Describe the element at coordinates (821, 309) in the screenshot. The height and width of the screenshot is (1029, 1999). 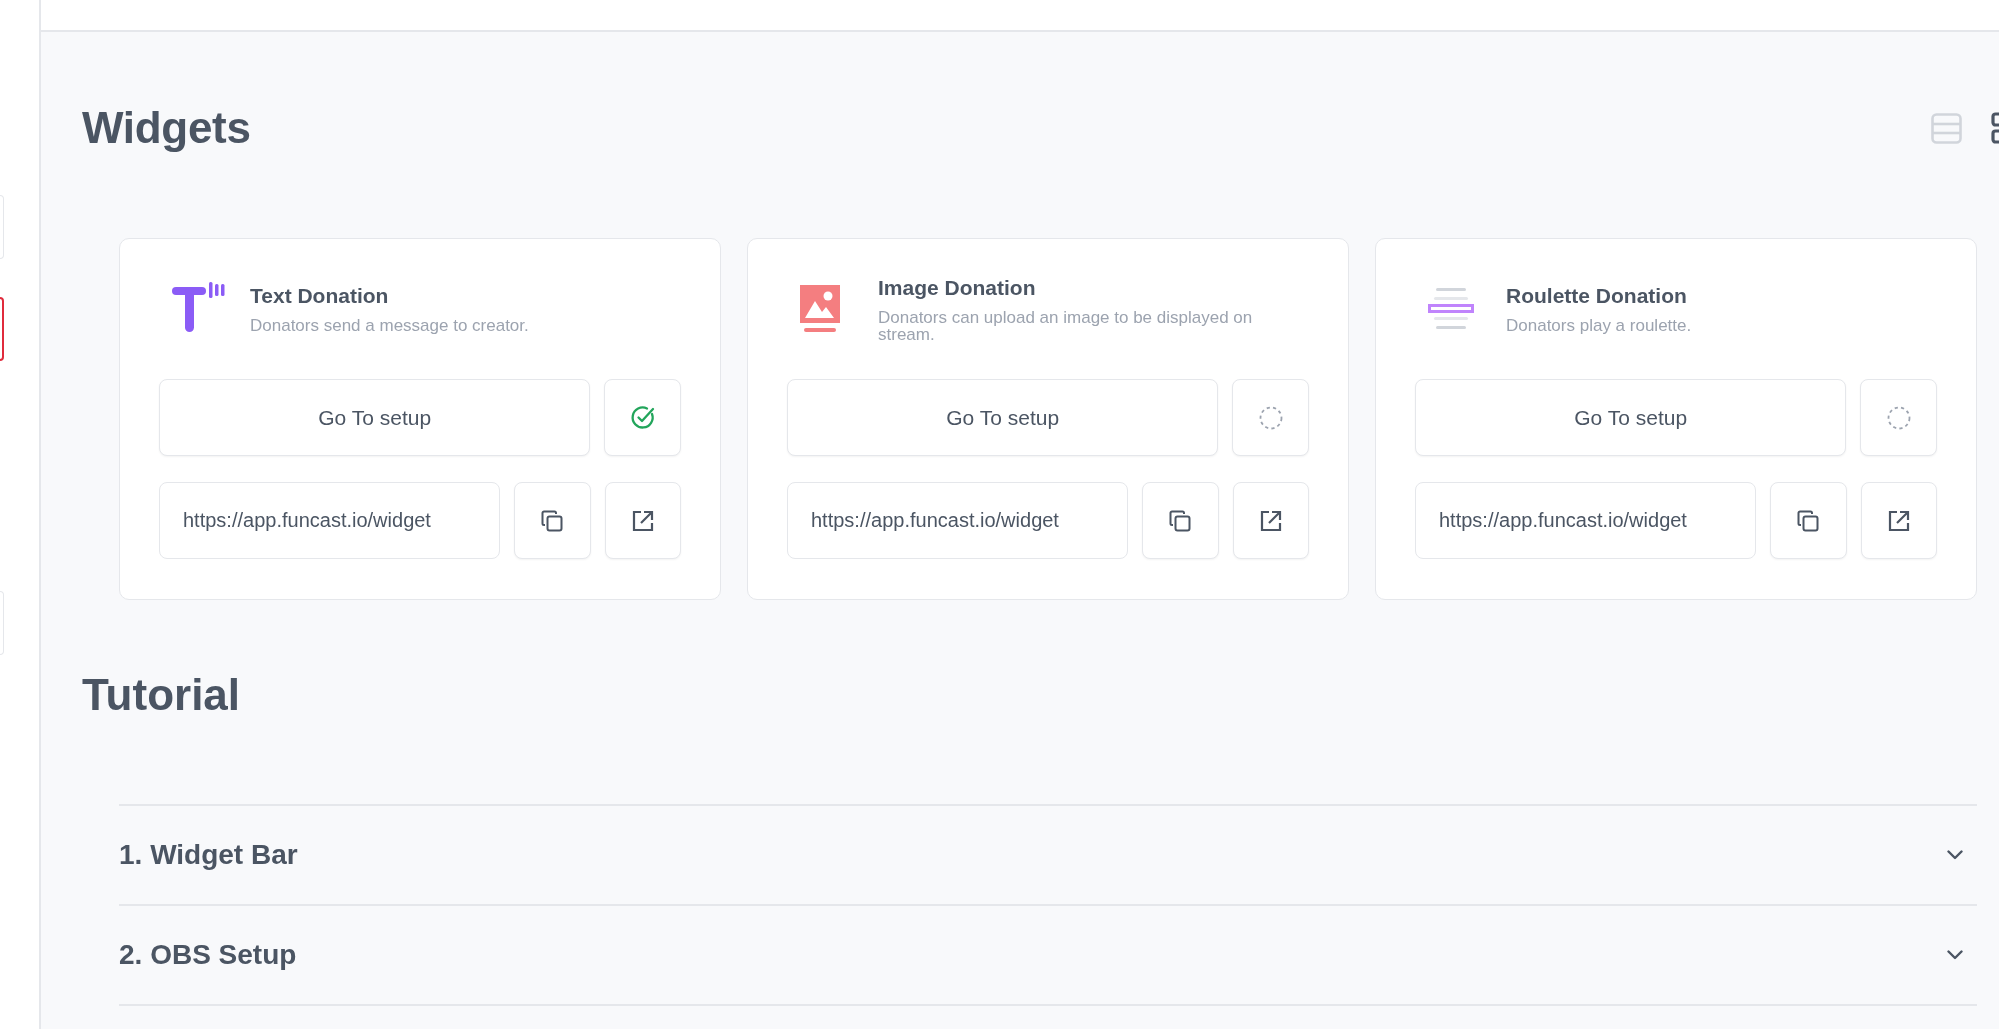
I see `picture-icon` at that location.